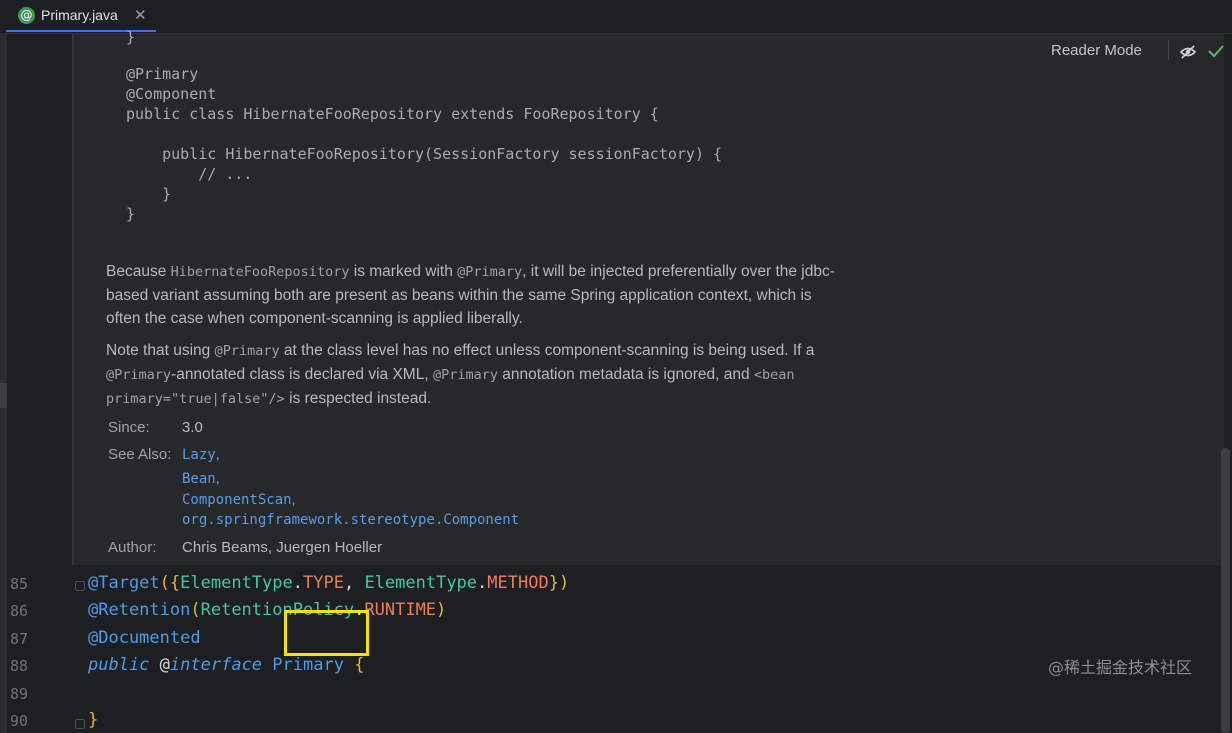  I want to click on see-also-label: See Also:, so click(140, 454).